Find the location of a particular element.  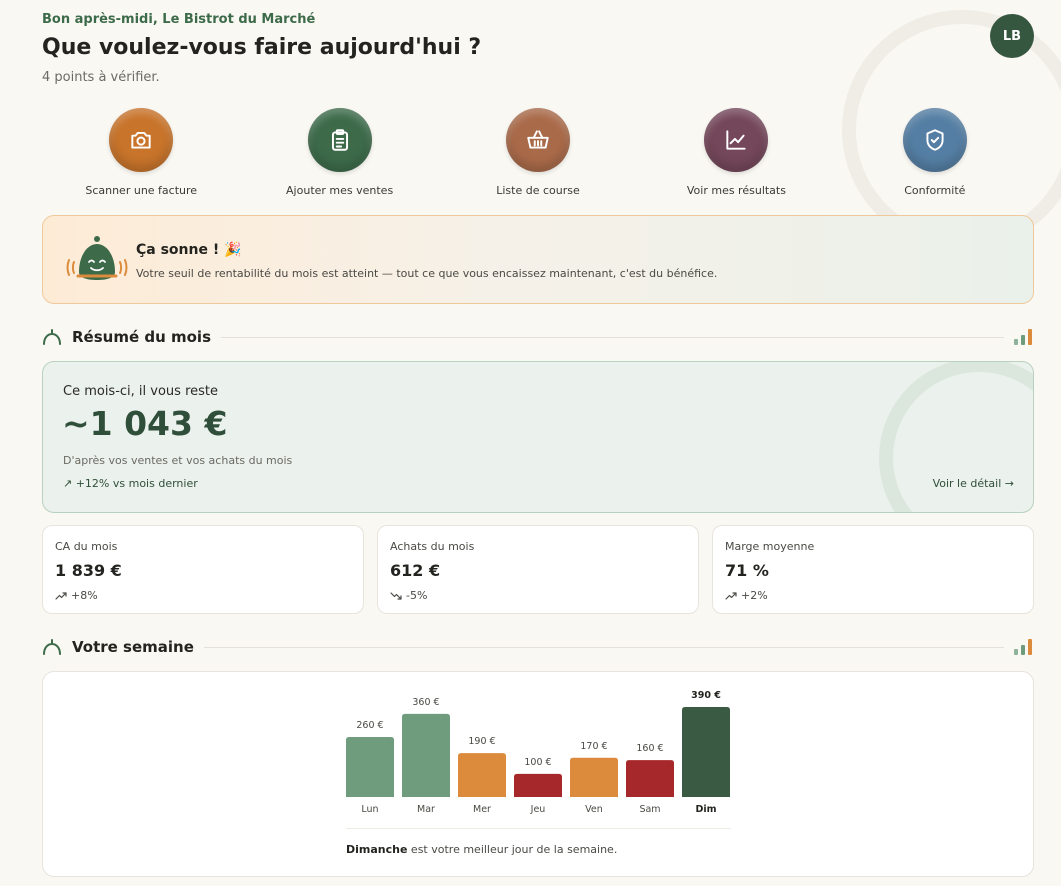

stat-trend-value: -5% is located at coordinates (417, 595).